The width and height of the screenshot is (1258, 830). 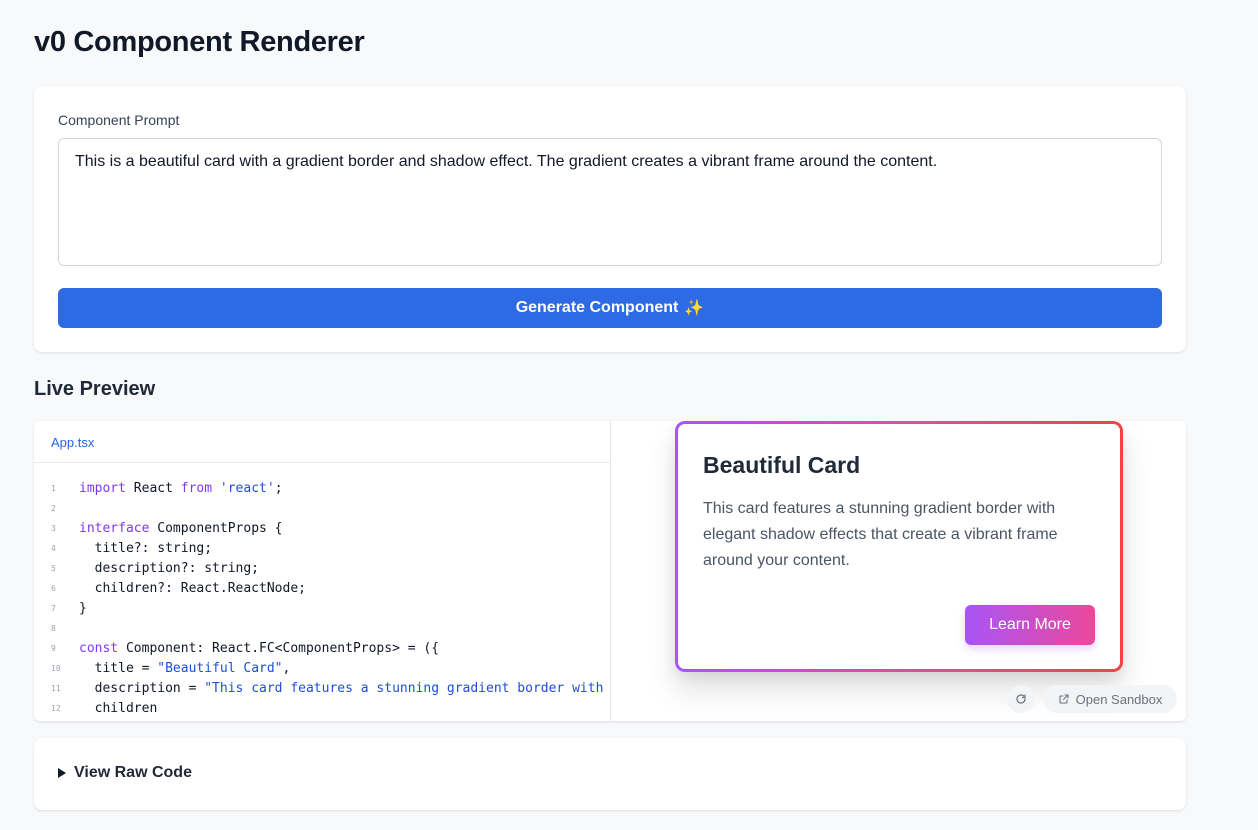 I want to click on line-number: 9, so click(x=53, y=648).